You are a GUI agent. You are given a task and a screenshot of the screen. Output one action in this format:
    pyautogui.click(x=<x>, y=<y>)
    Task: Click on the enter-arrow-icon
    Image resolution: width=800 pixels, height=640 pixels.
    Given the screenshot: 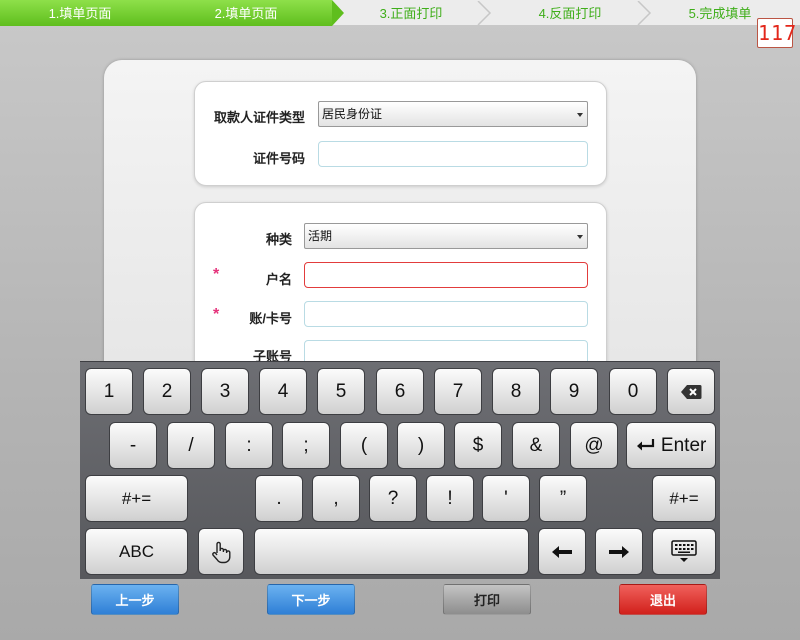 What is the action you would take?
    pyautogui.click(x=645, y=445)
    